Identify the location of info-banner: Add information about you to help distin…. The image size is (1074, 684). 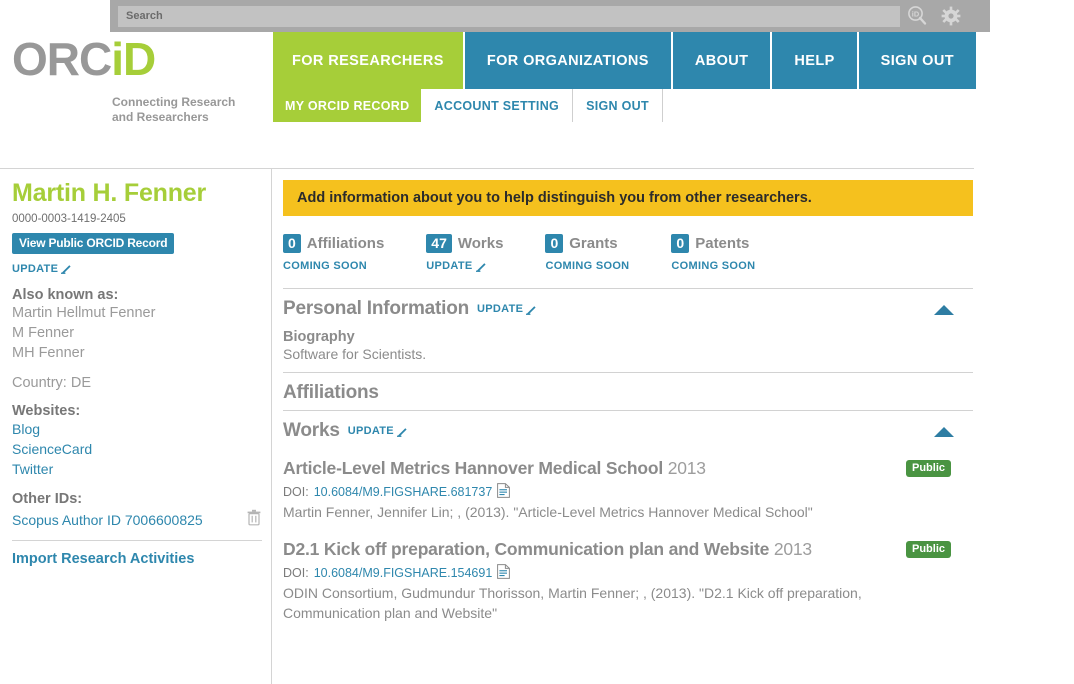
(628, 198).